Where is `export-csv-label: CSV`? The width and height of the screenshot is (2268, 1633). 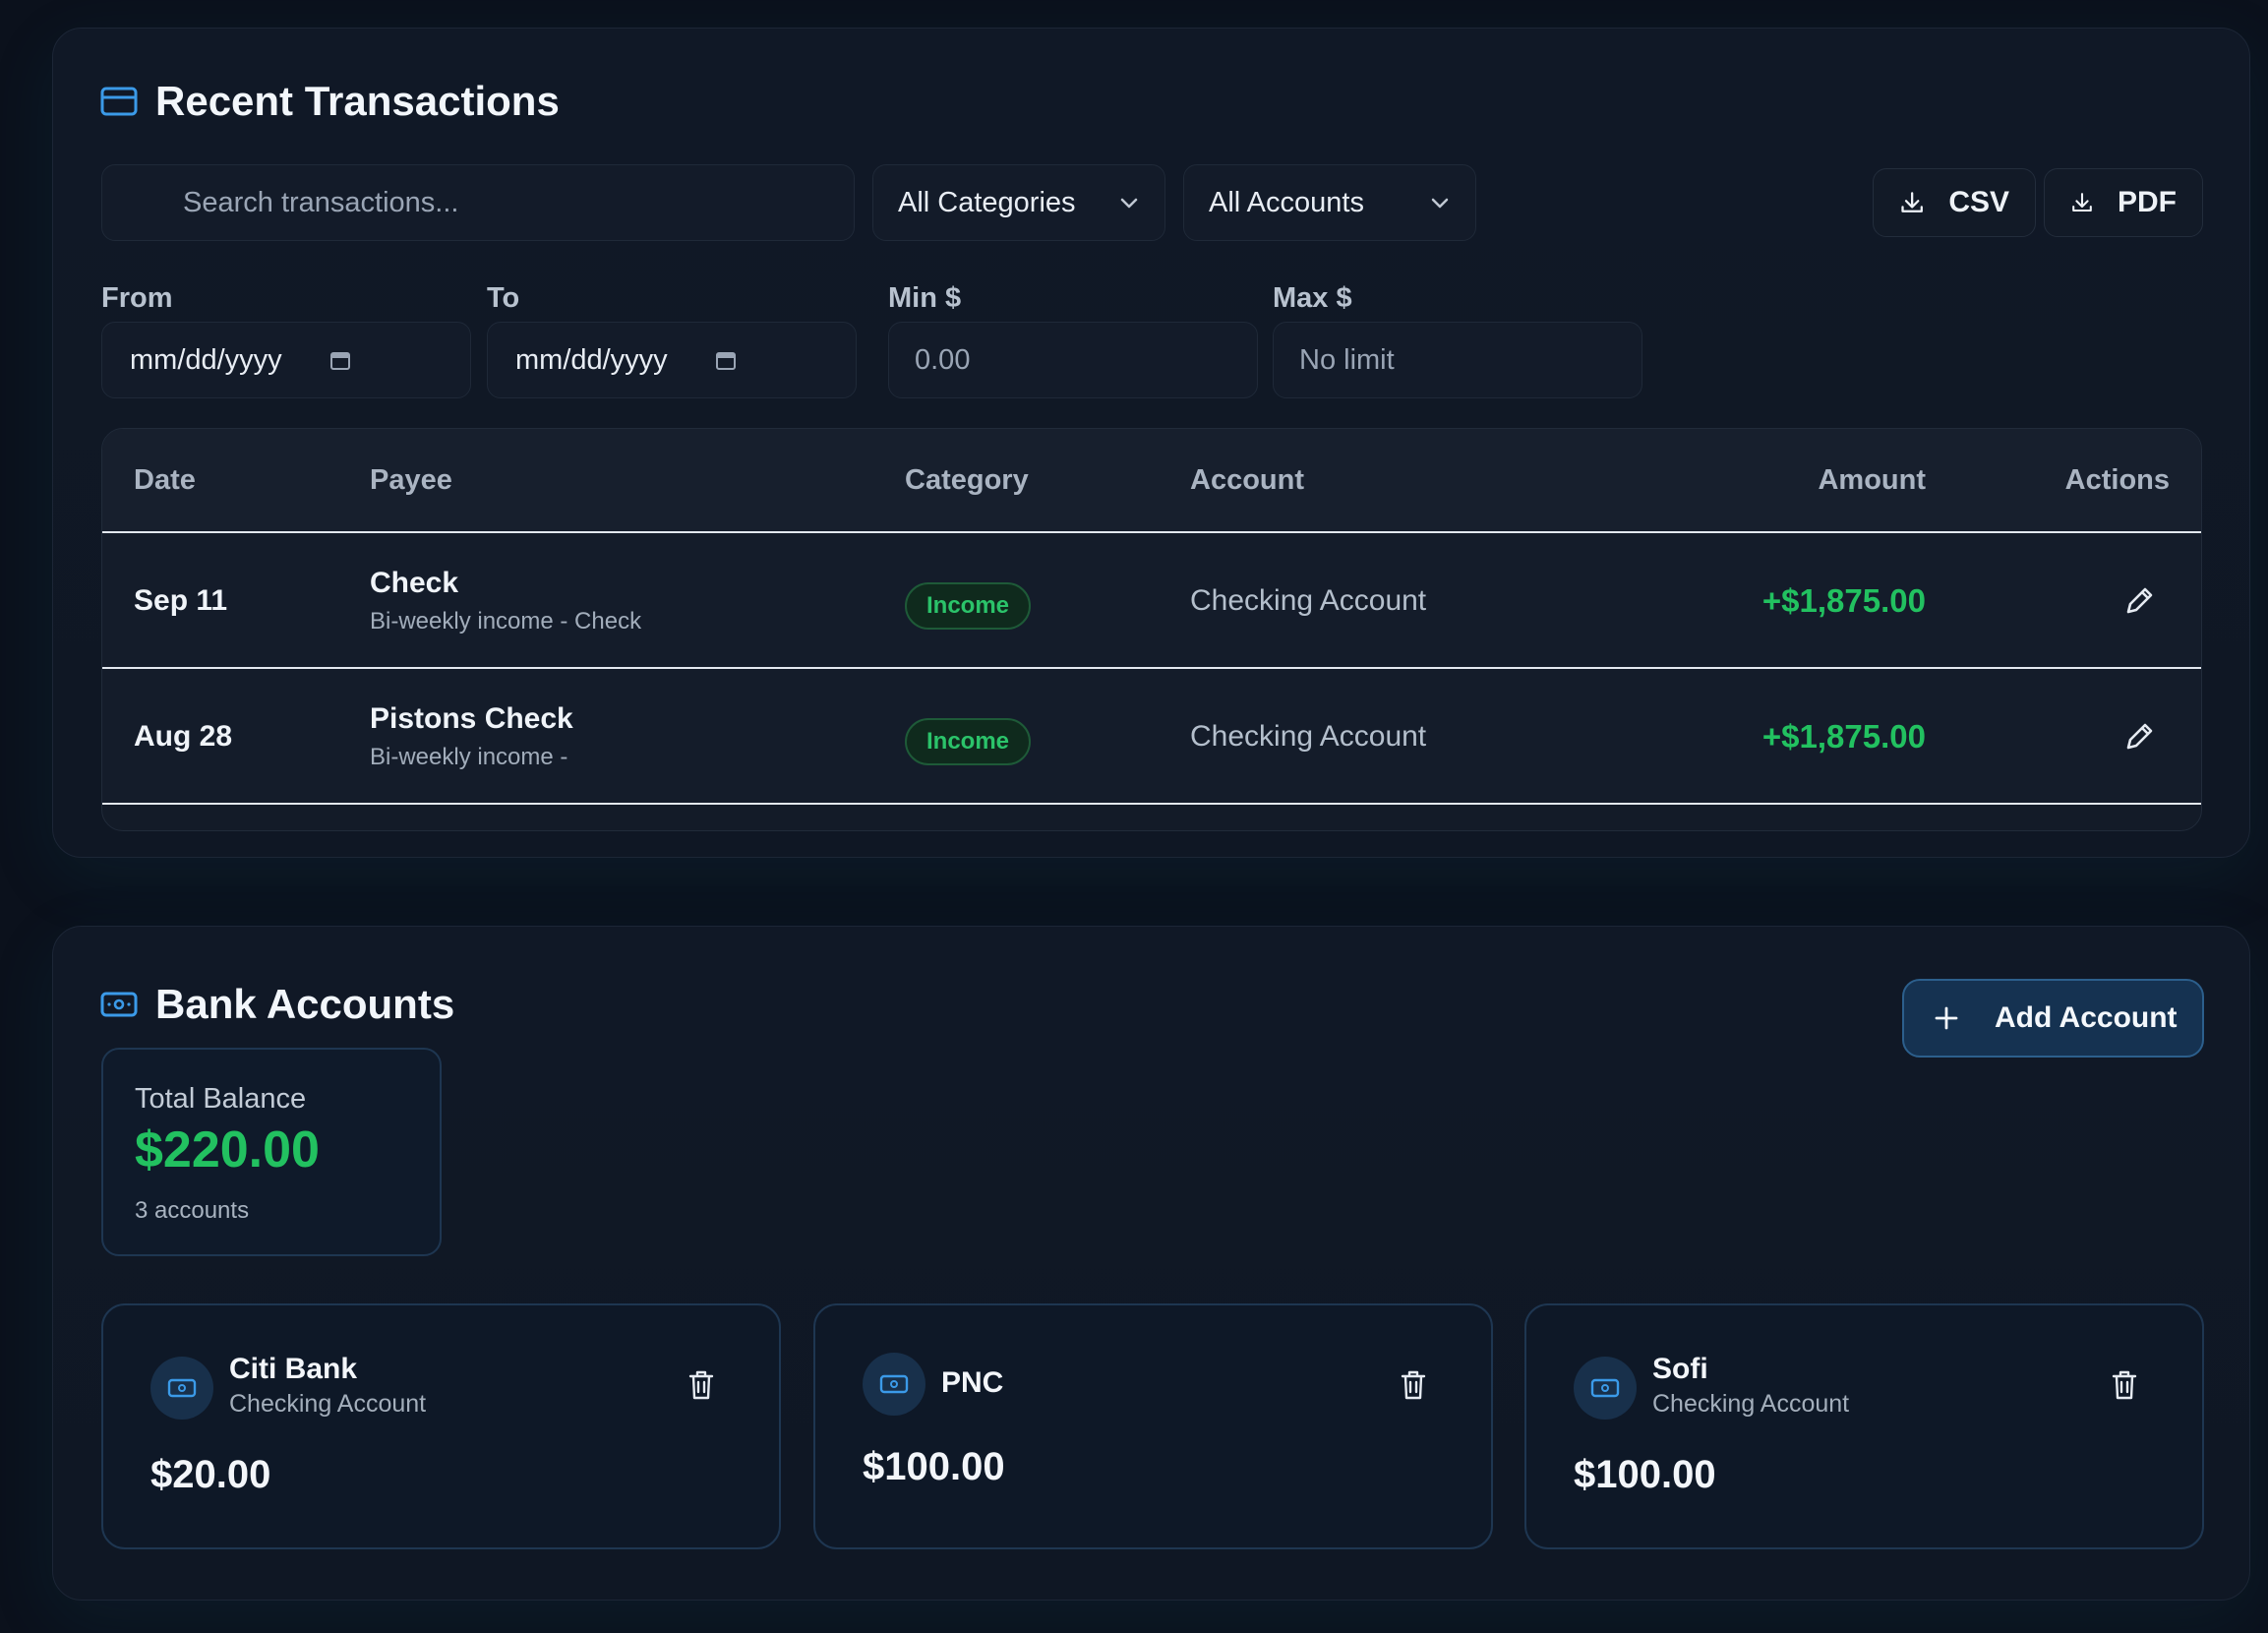 export-csv-label: CSV is located at coordinates (1978, 202).